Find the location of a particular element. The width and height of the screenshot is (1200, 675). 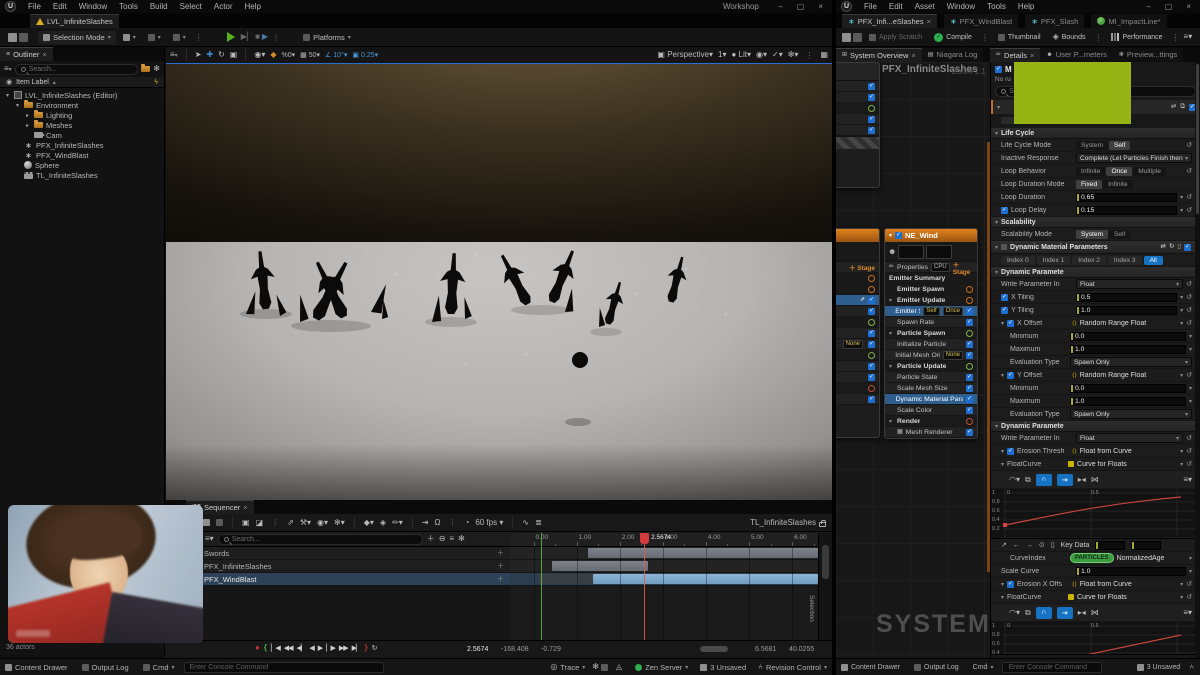

snap-value-button: ⇥ is located at coordinates (1064, 612).